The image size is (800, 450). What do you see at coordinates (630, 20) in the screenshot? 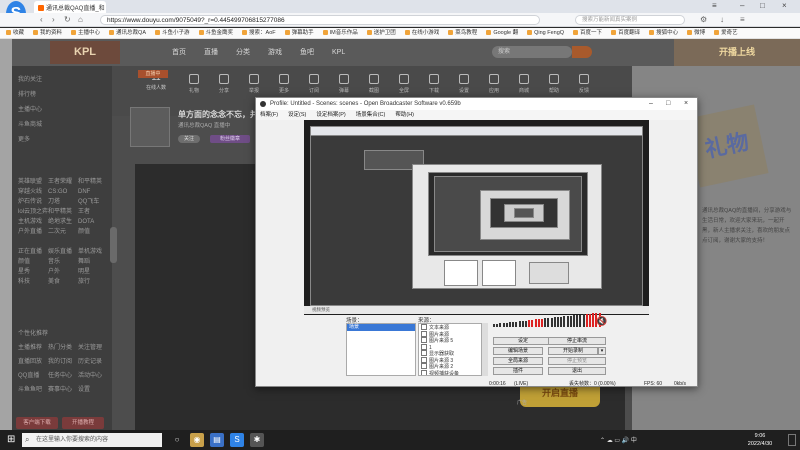
I see `browser-search-input: 搜索万能新闻真实案例` at bounding box center [630, 20].